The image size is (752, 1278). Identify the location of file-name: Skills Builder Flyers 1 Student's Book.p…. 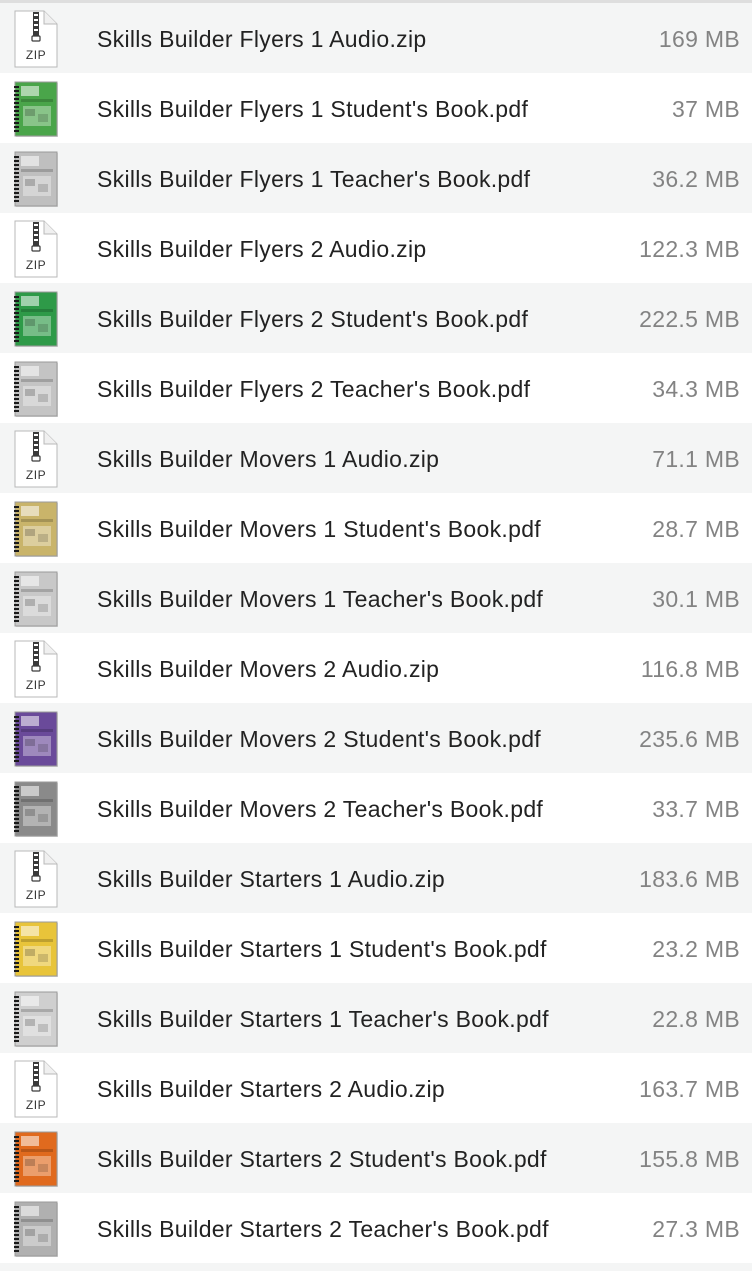
(313, 109).